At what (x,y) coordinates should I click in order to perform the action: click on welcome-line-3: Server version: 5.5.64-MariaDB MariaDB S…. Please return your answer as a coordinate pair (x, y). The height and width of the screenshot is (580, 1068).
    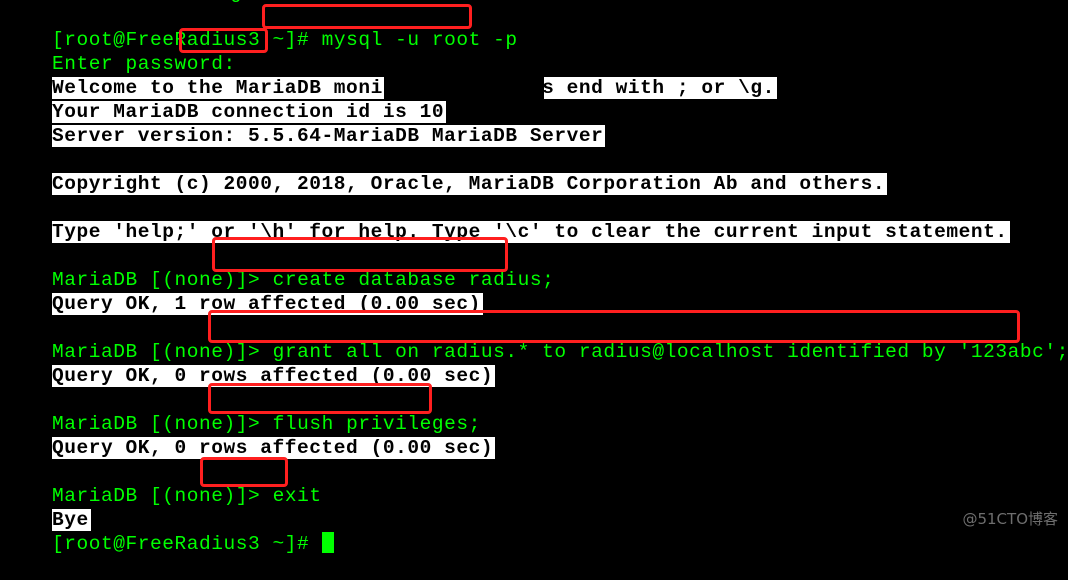
    Looking at the image, I should click on (304, 123).